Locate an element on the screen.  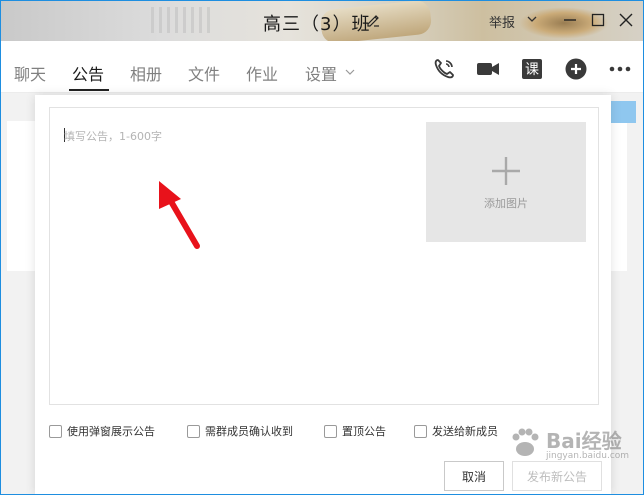
add-icon is located at coordinates (576, 69).